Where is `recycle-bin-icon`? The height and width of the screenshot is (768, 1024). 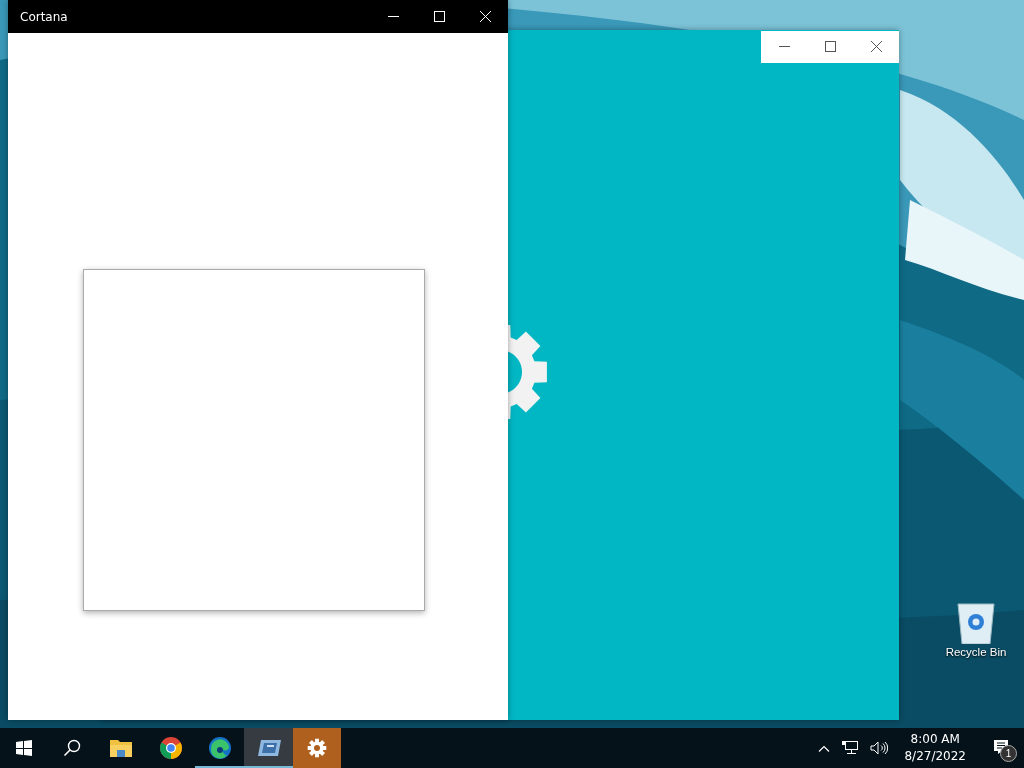 recycle-bin-icon is located at coordinates (976, 622).